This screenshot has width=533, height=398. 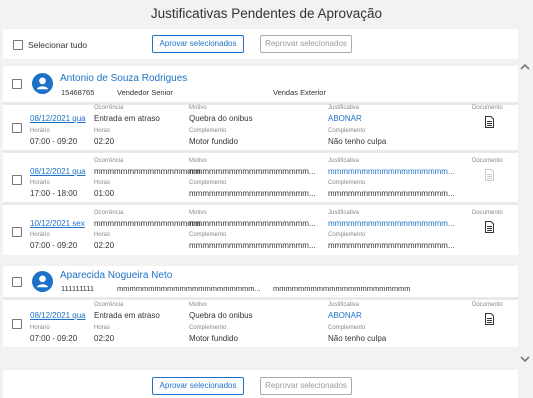 What do you see at coordinates (123, 78) in the screenshot?
I see `employee-name: Antonio de Souza Rodrigues` at bounding box center [123, 78].